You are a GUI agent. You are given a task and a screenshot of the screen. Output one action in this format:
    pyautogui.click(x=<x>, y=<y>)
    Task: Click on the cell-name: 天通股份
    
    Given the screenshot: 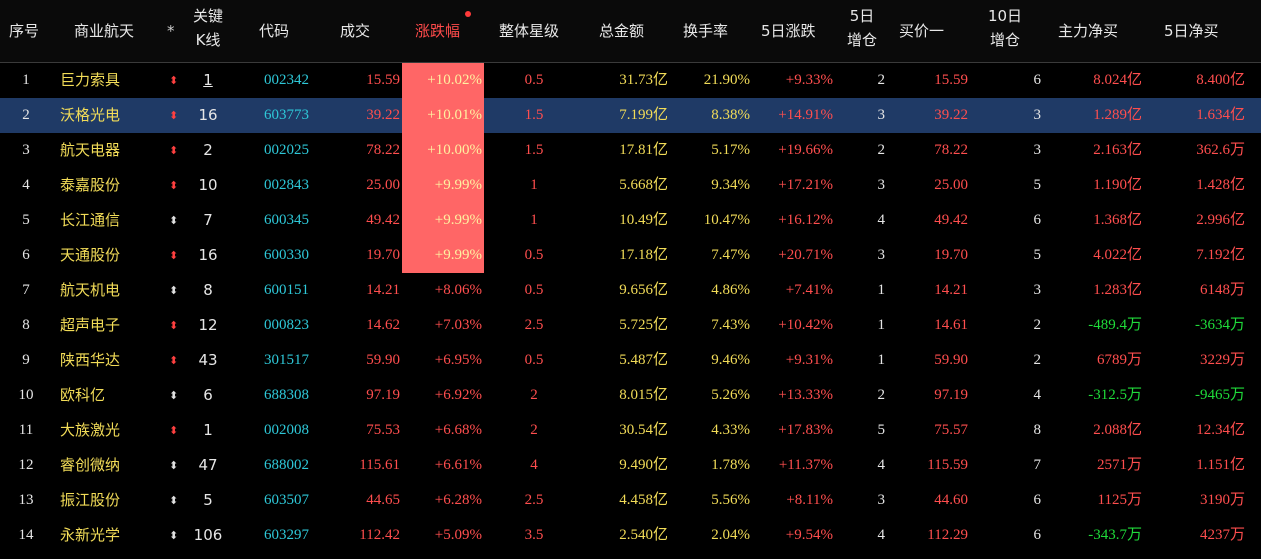 What is the action you would take?
    pyautogui.click(x=105, y=255)
    